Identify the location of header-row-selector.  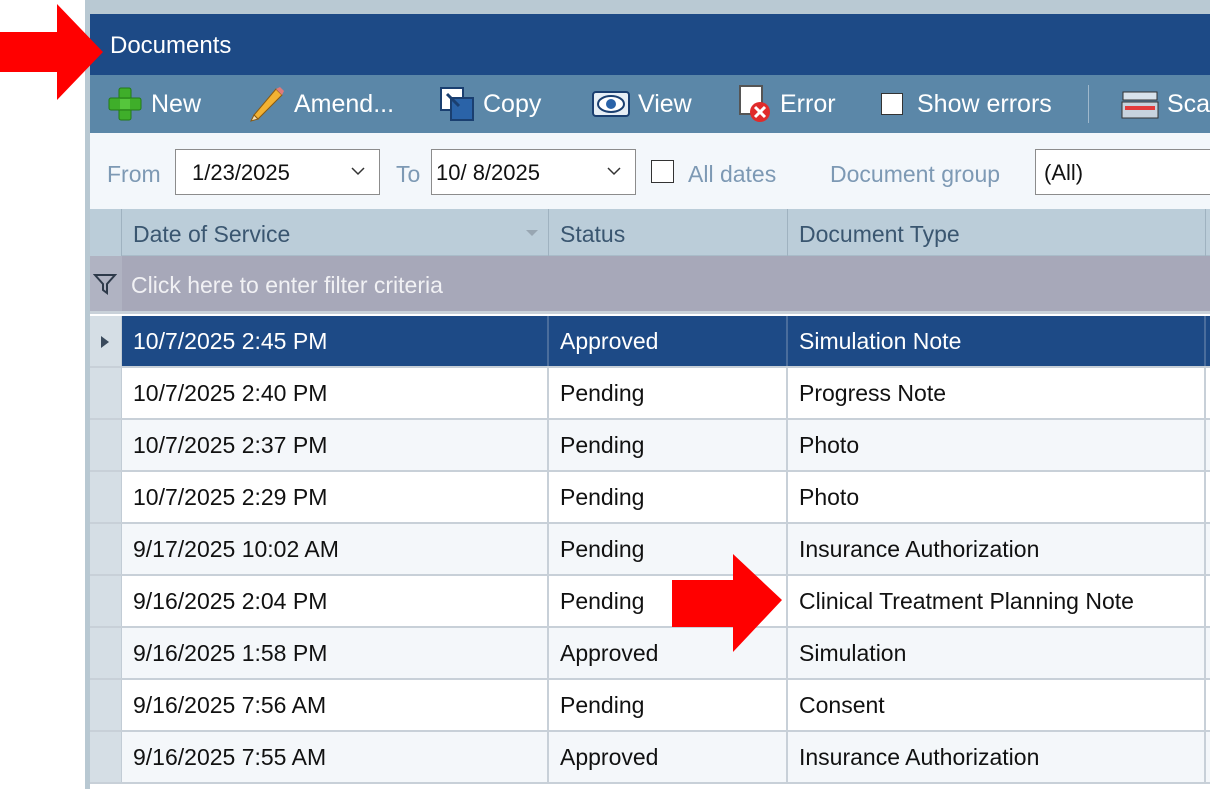
(106, 232).